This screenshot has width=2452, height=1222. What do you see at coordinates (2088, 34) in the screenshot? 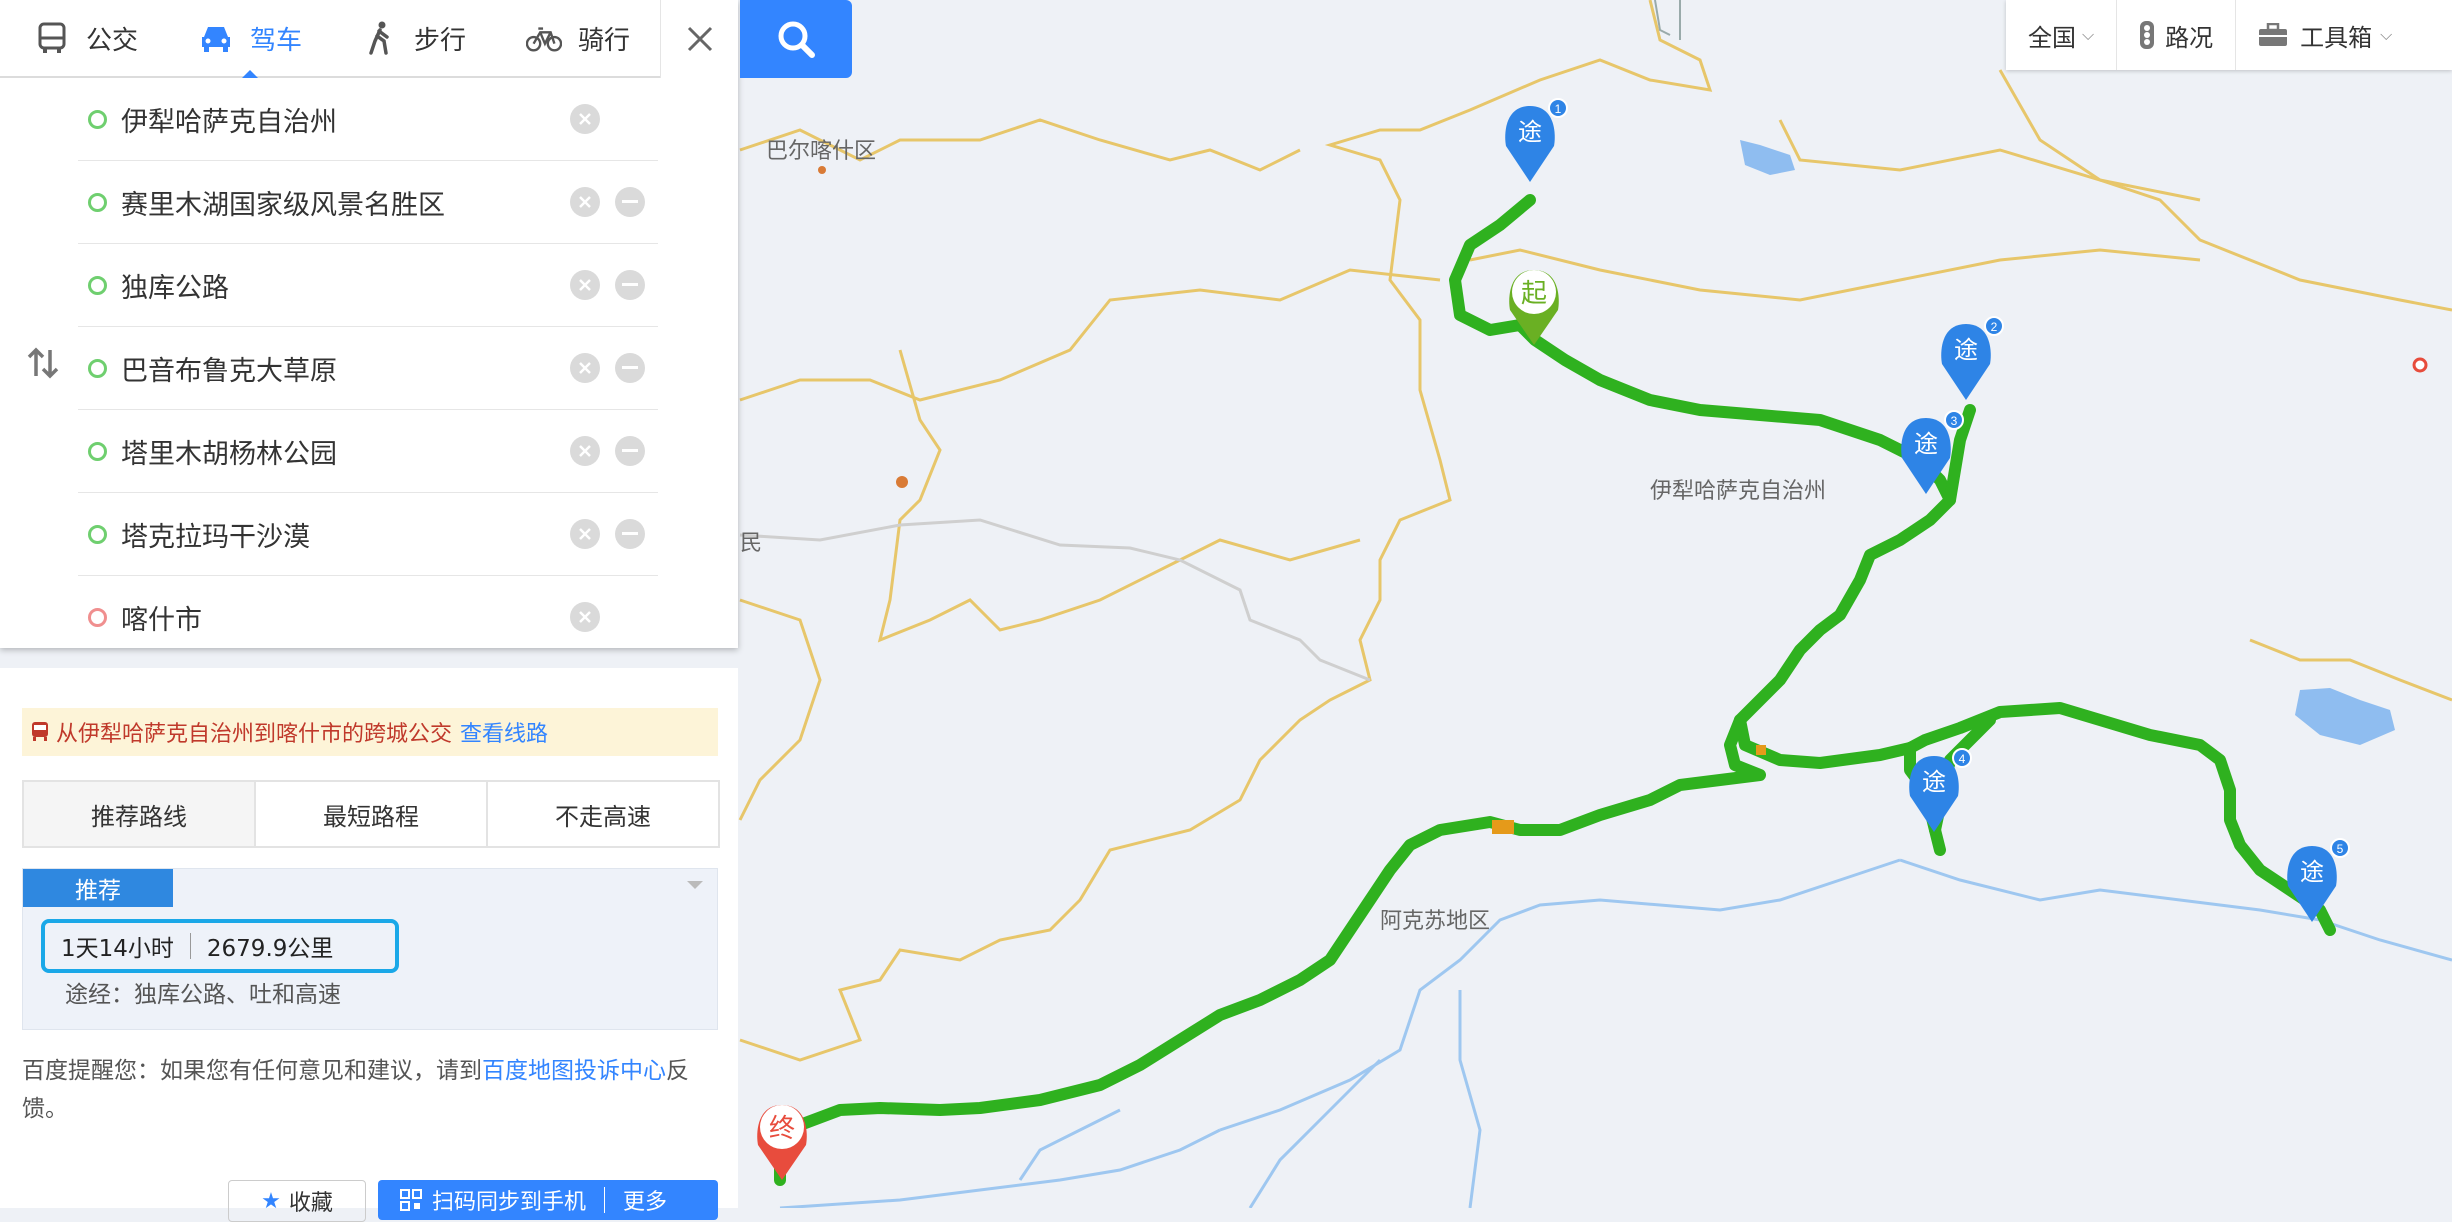
I see `chevron-down-icon: ⌵` at bounding box center [2088, 34].